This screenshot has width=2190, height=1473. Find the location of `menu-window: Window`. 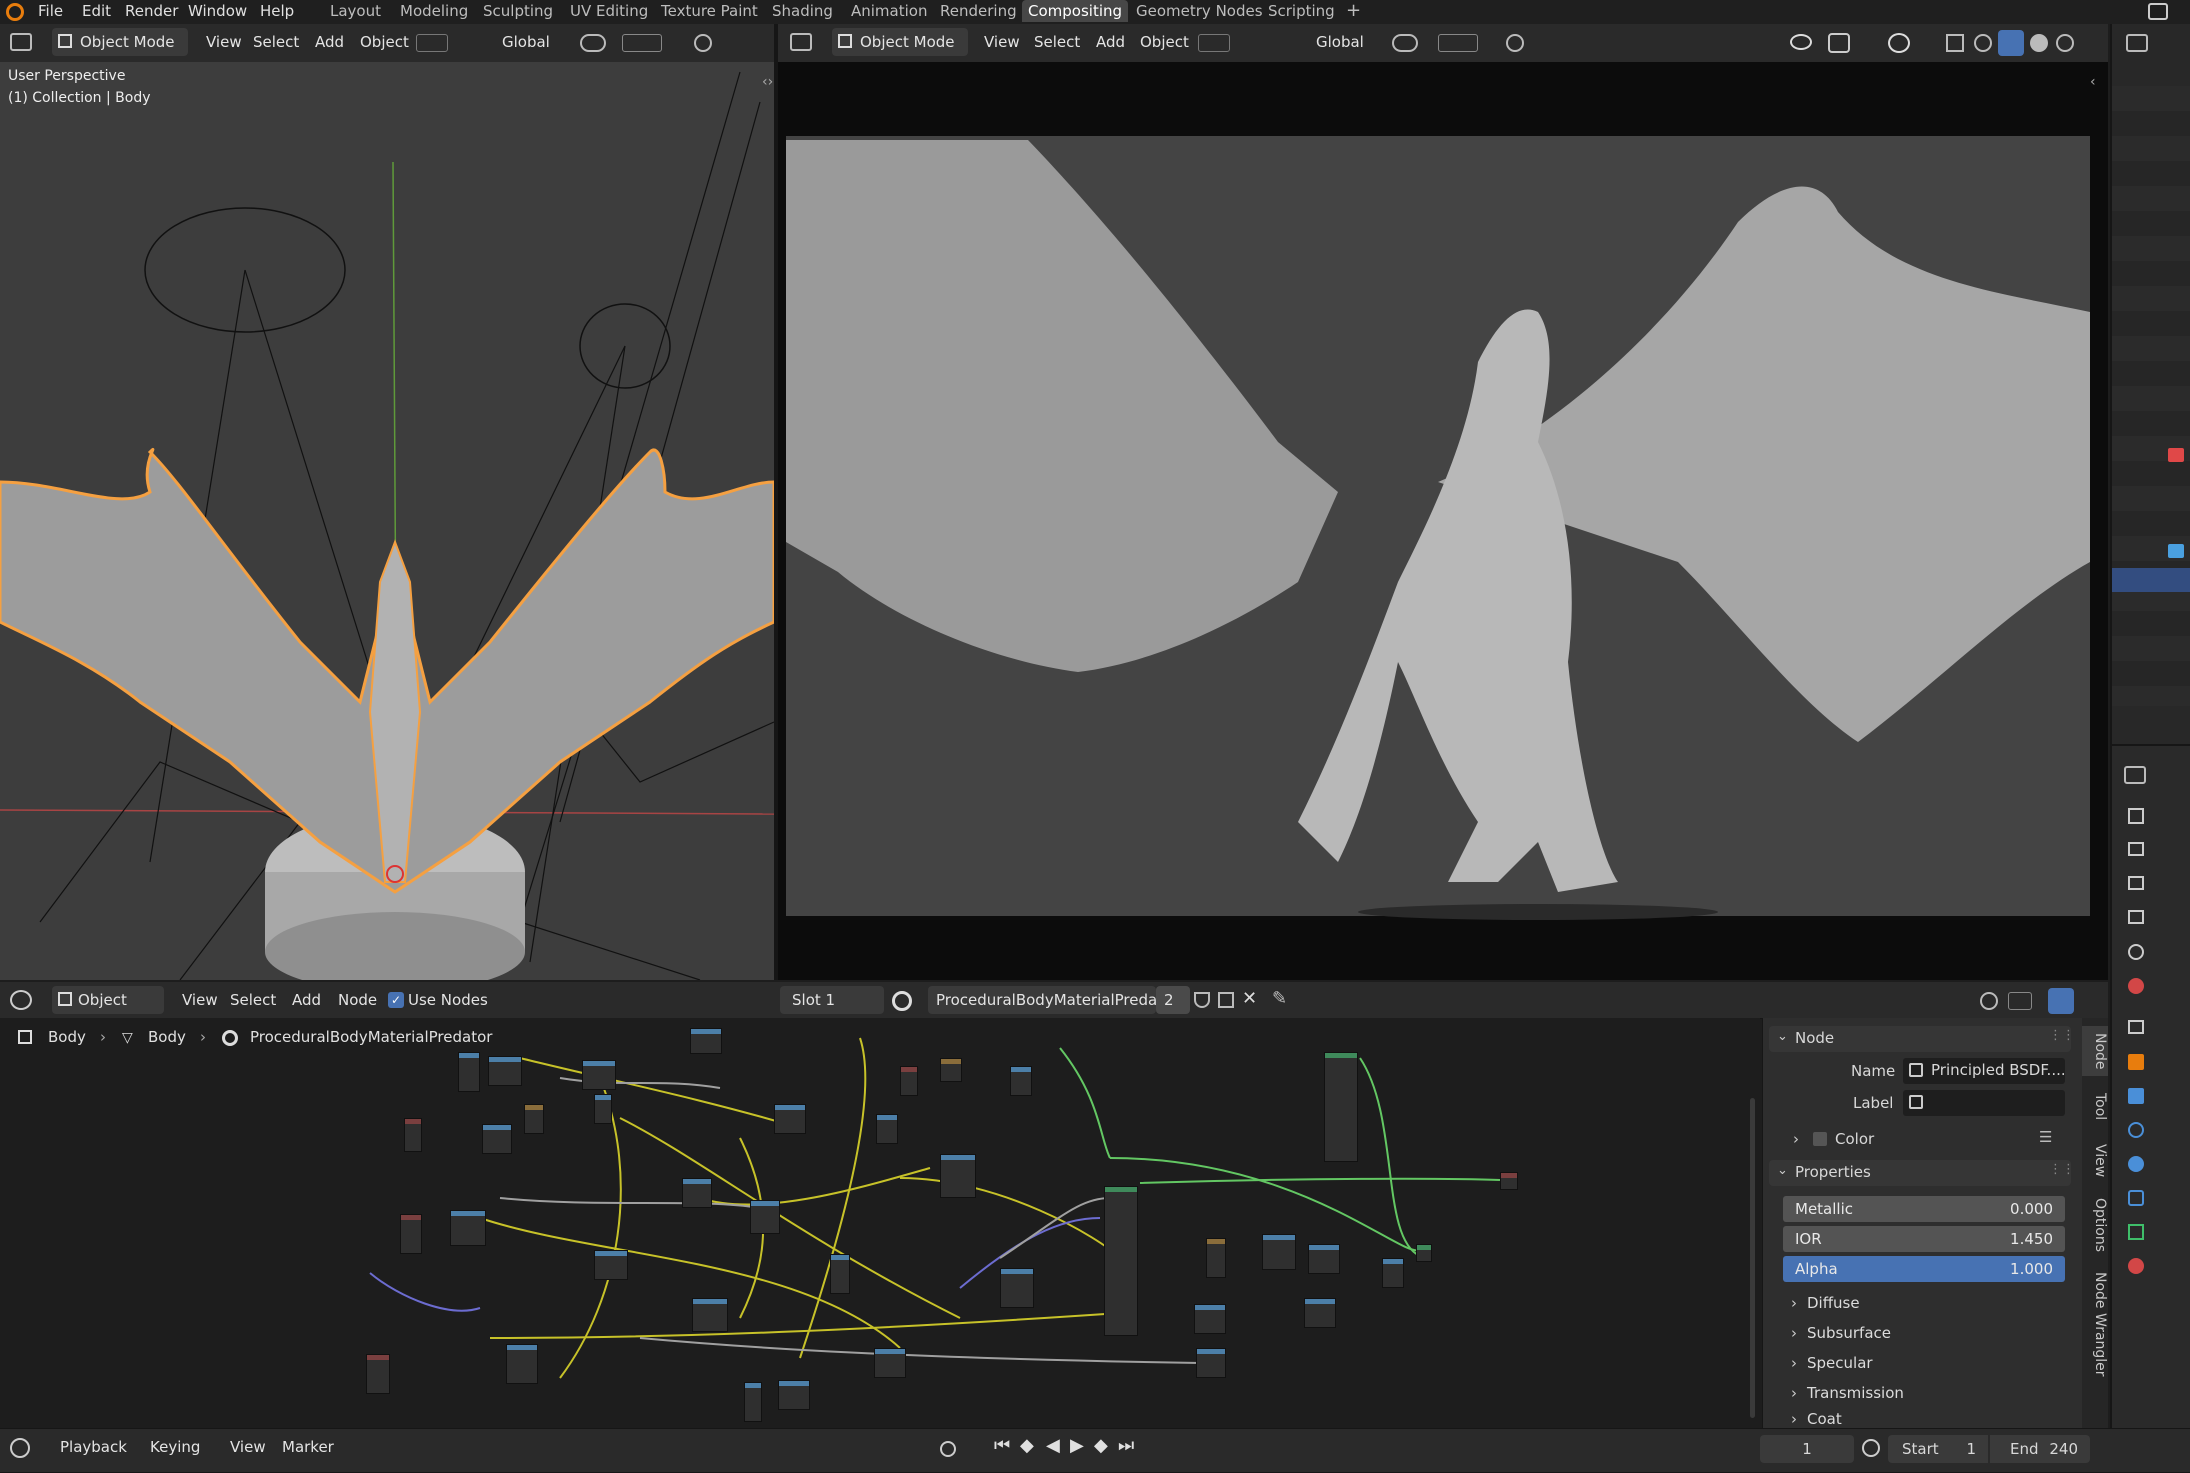

menu-window: Window is located at coordinates (217, 11).